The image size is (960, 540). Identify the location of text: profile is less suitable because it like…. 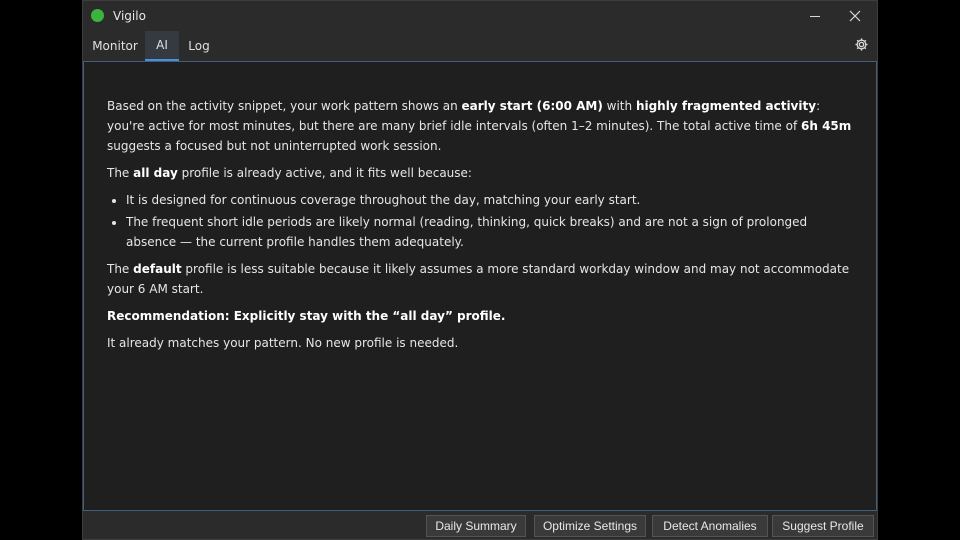
(478, 279).